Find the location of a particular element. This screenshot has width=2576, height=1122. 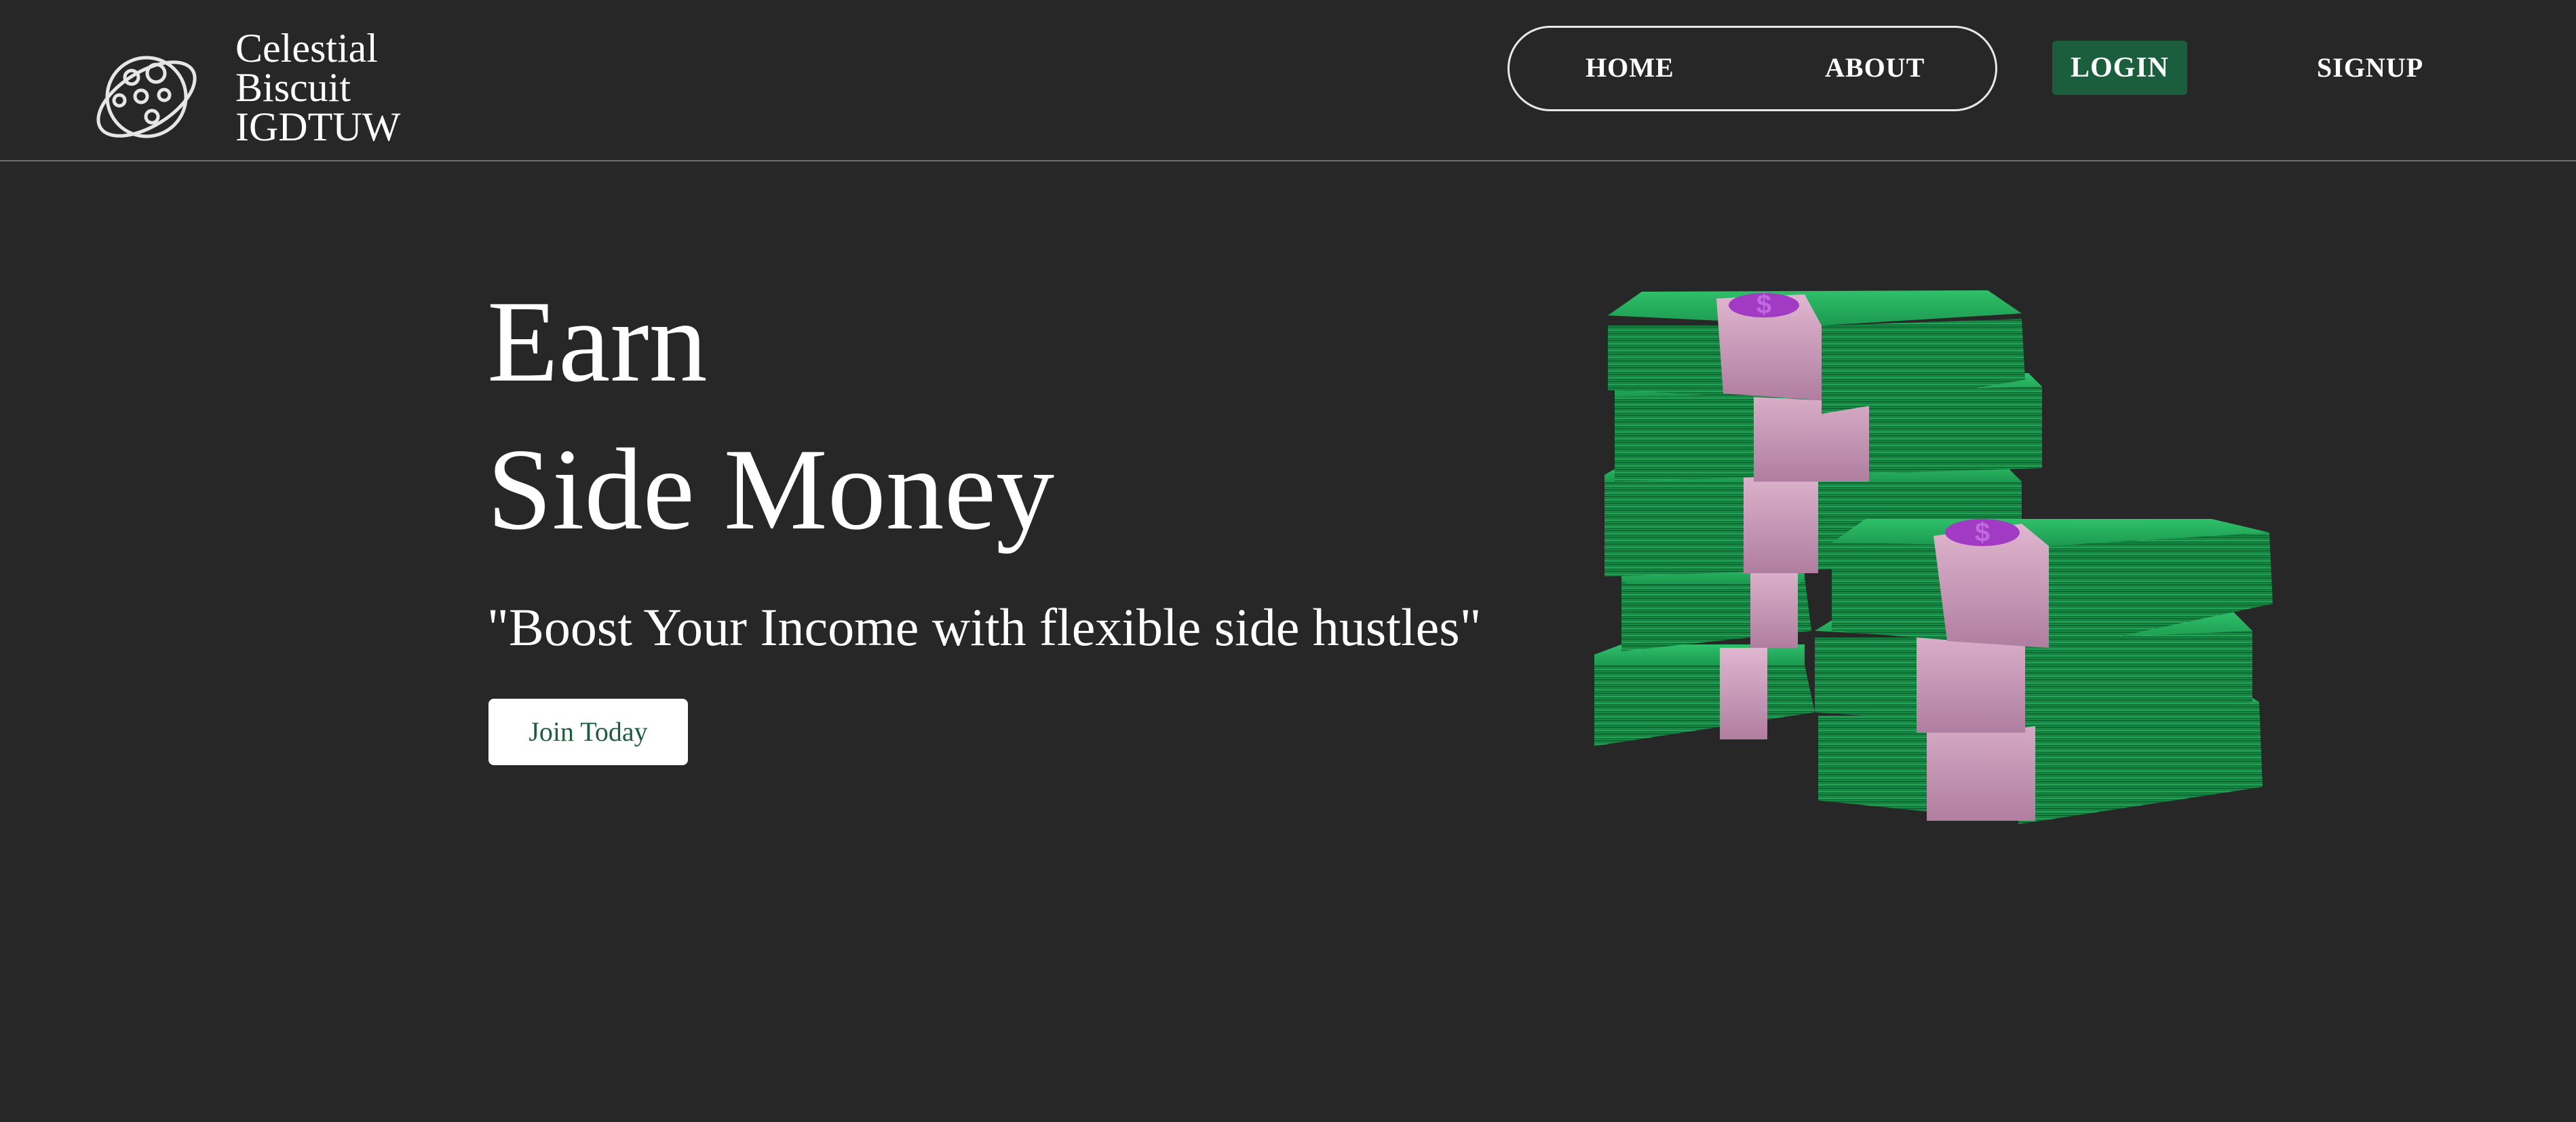

nav-home-link: HOME is located at coordinates (1629, 67).